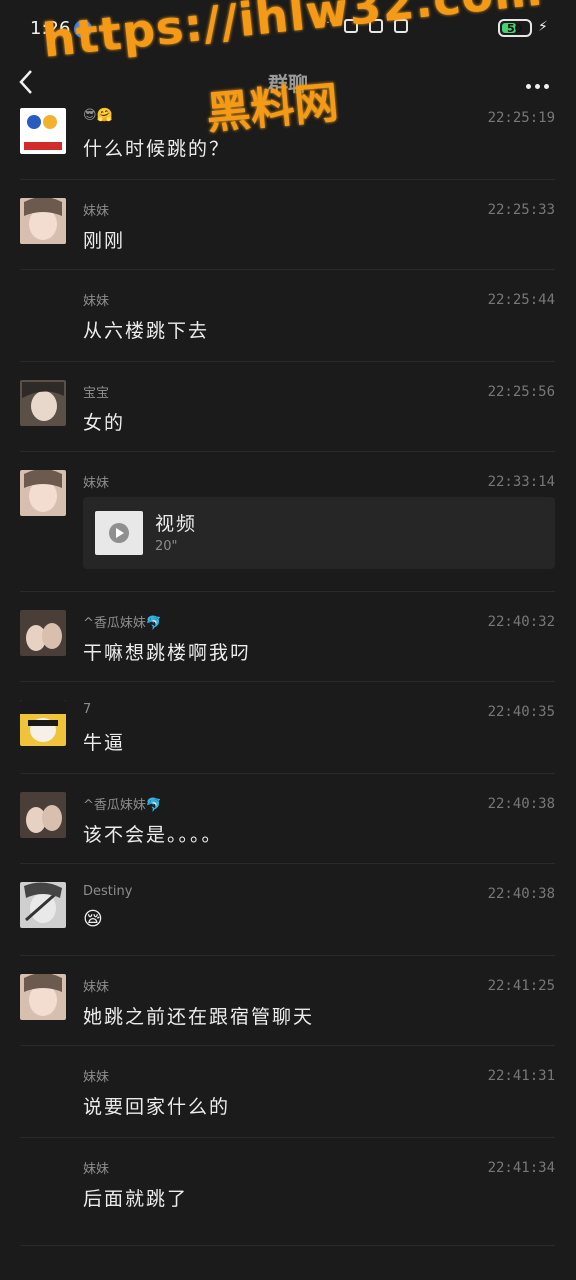  I want to click on message-time: 22:40:35, so click(521, 712).